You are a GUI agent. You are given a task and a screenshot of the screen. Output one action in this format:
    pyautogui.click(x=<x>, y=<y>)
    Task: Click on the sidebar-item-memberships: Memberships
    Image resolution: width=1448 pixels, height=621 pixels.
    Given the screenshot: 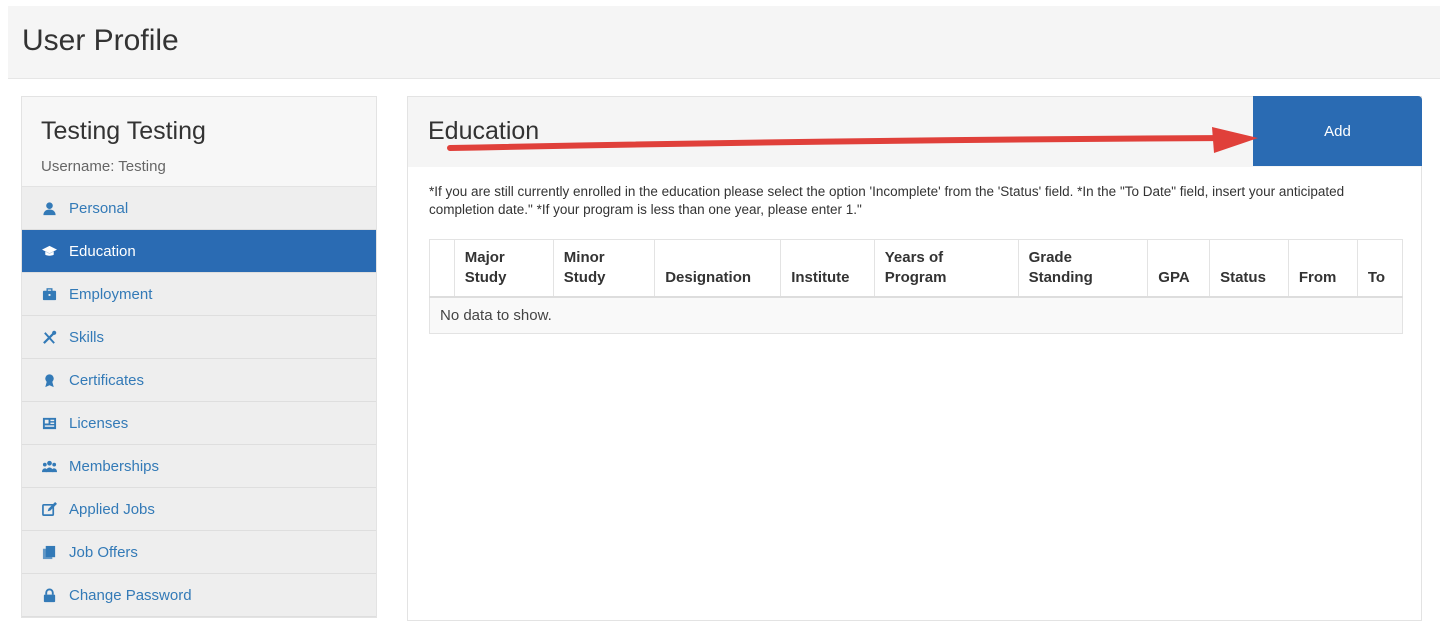 What is the action you would take?
    pyautogui.click(x=199, y=466)
    